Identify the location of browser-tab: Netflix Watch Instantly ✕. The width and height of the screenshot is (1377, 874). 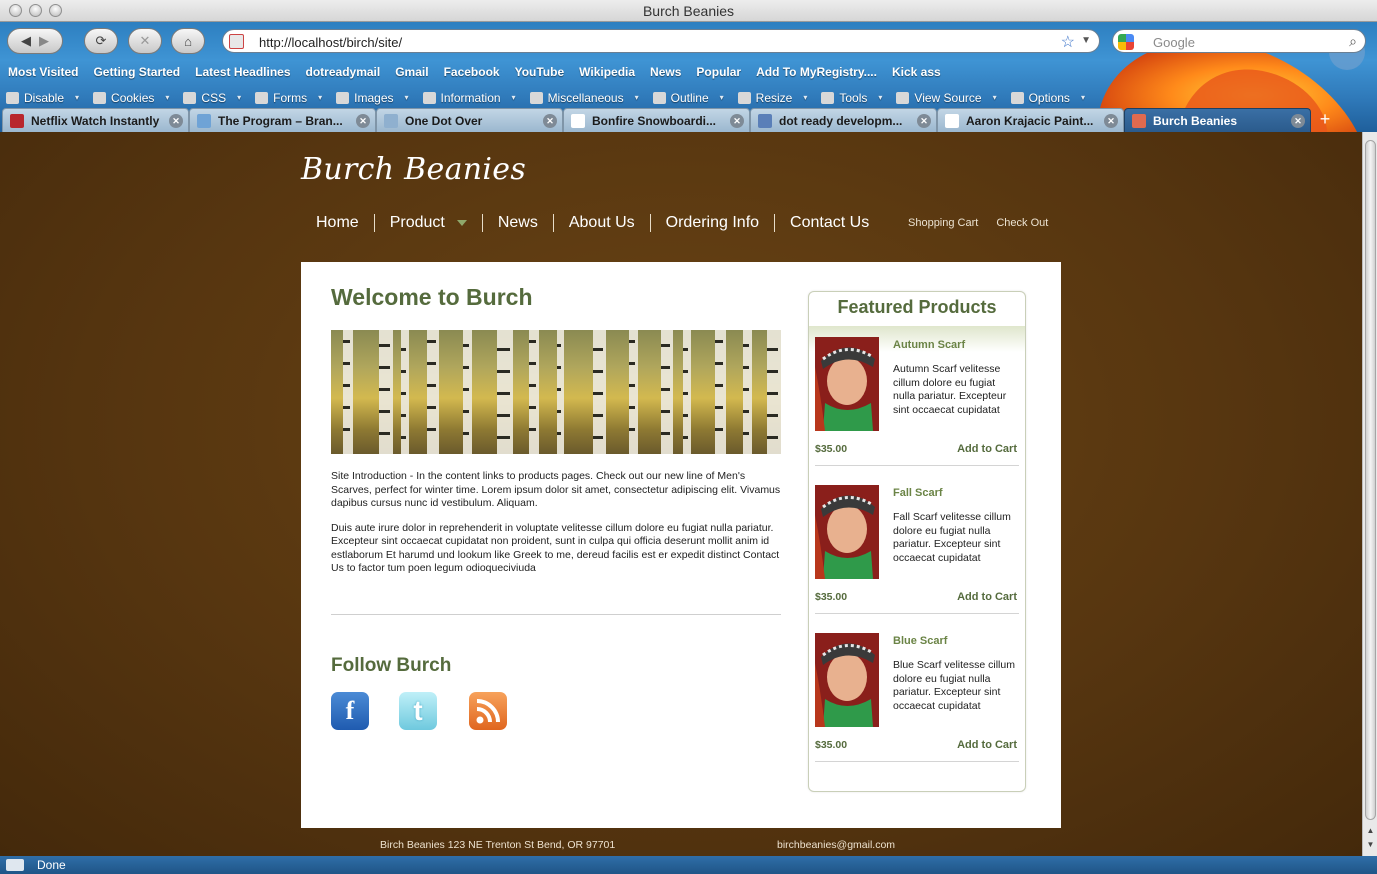
(95, 120).